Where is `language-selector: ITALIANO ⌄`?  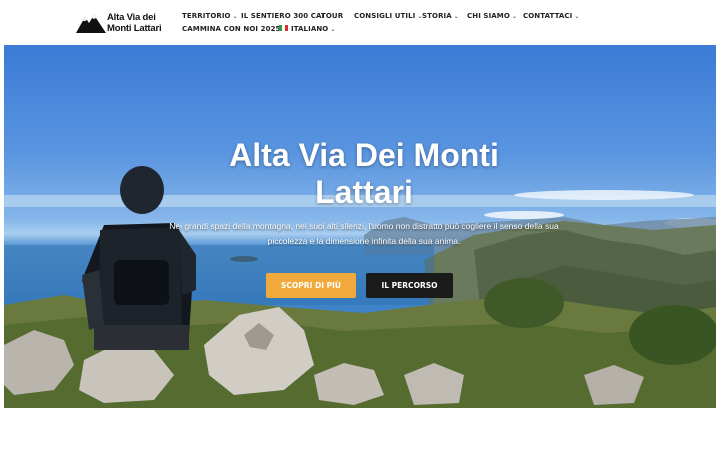 language-selector: ITALIANO ⌄ is located at coordinates (307, 29).